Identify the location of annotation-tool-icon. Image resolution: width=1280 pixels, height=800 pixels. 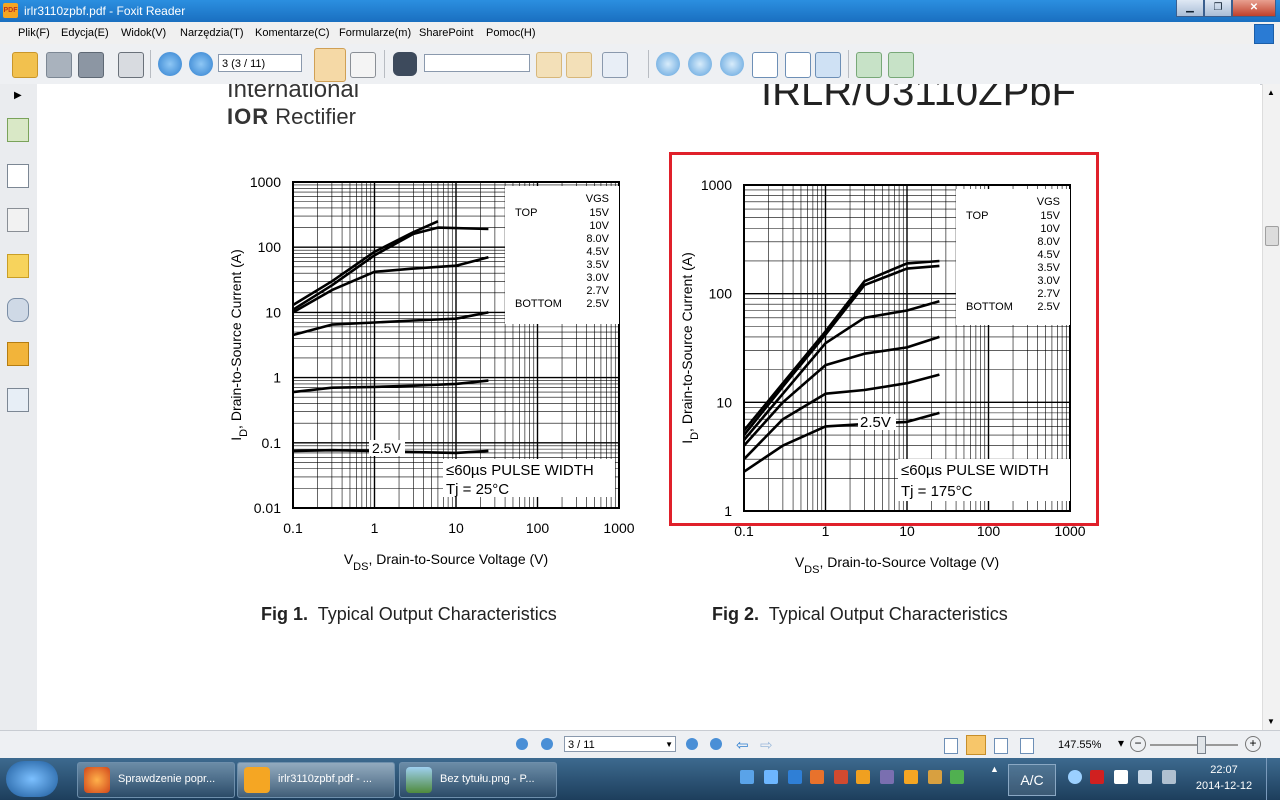
(615, 65).